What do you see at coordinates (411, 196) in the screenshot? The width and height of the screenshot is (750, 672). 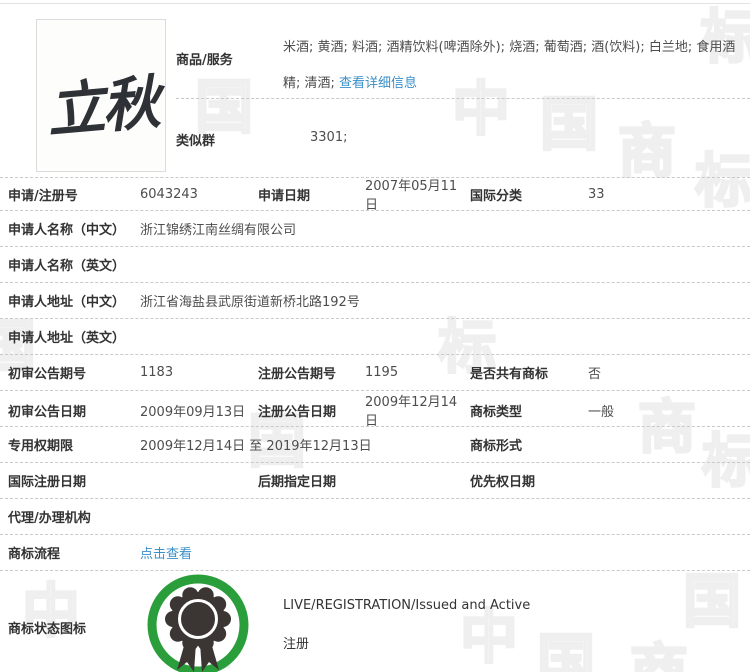 I see `application-date-value: 2007年05月11日` at bounding box center [411, 196].